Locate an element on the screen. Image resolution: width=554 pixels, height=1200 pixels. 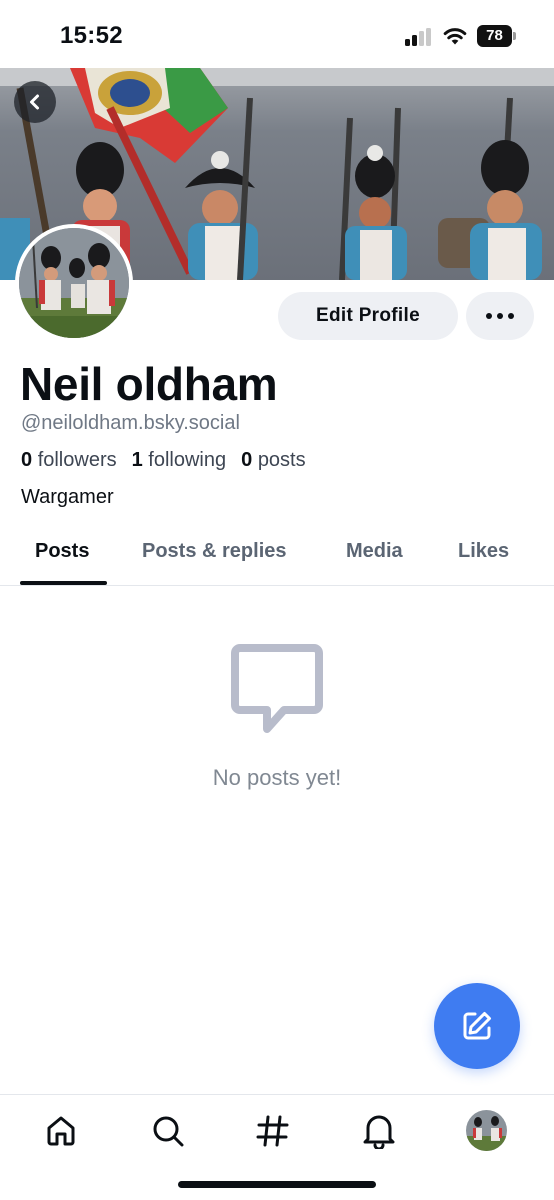
posts-stat: 0 posts is located at coordinates (273, 460).